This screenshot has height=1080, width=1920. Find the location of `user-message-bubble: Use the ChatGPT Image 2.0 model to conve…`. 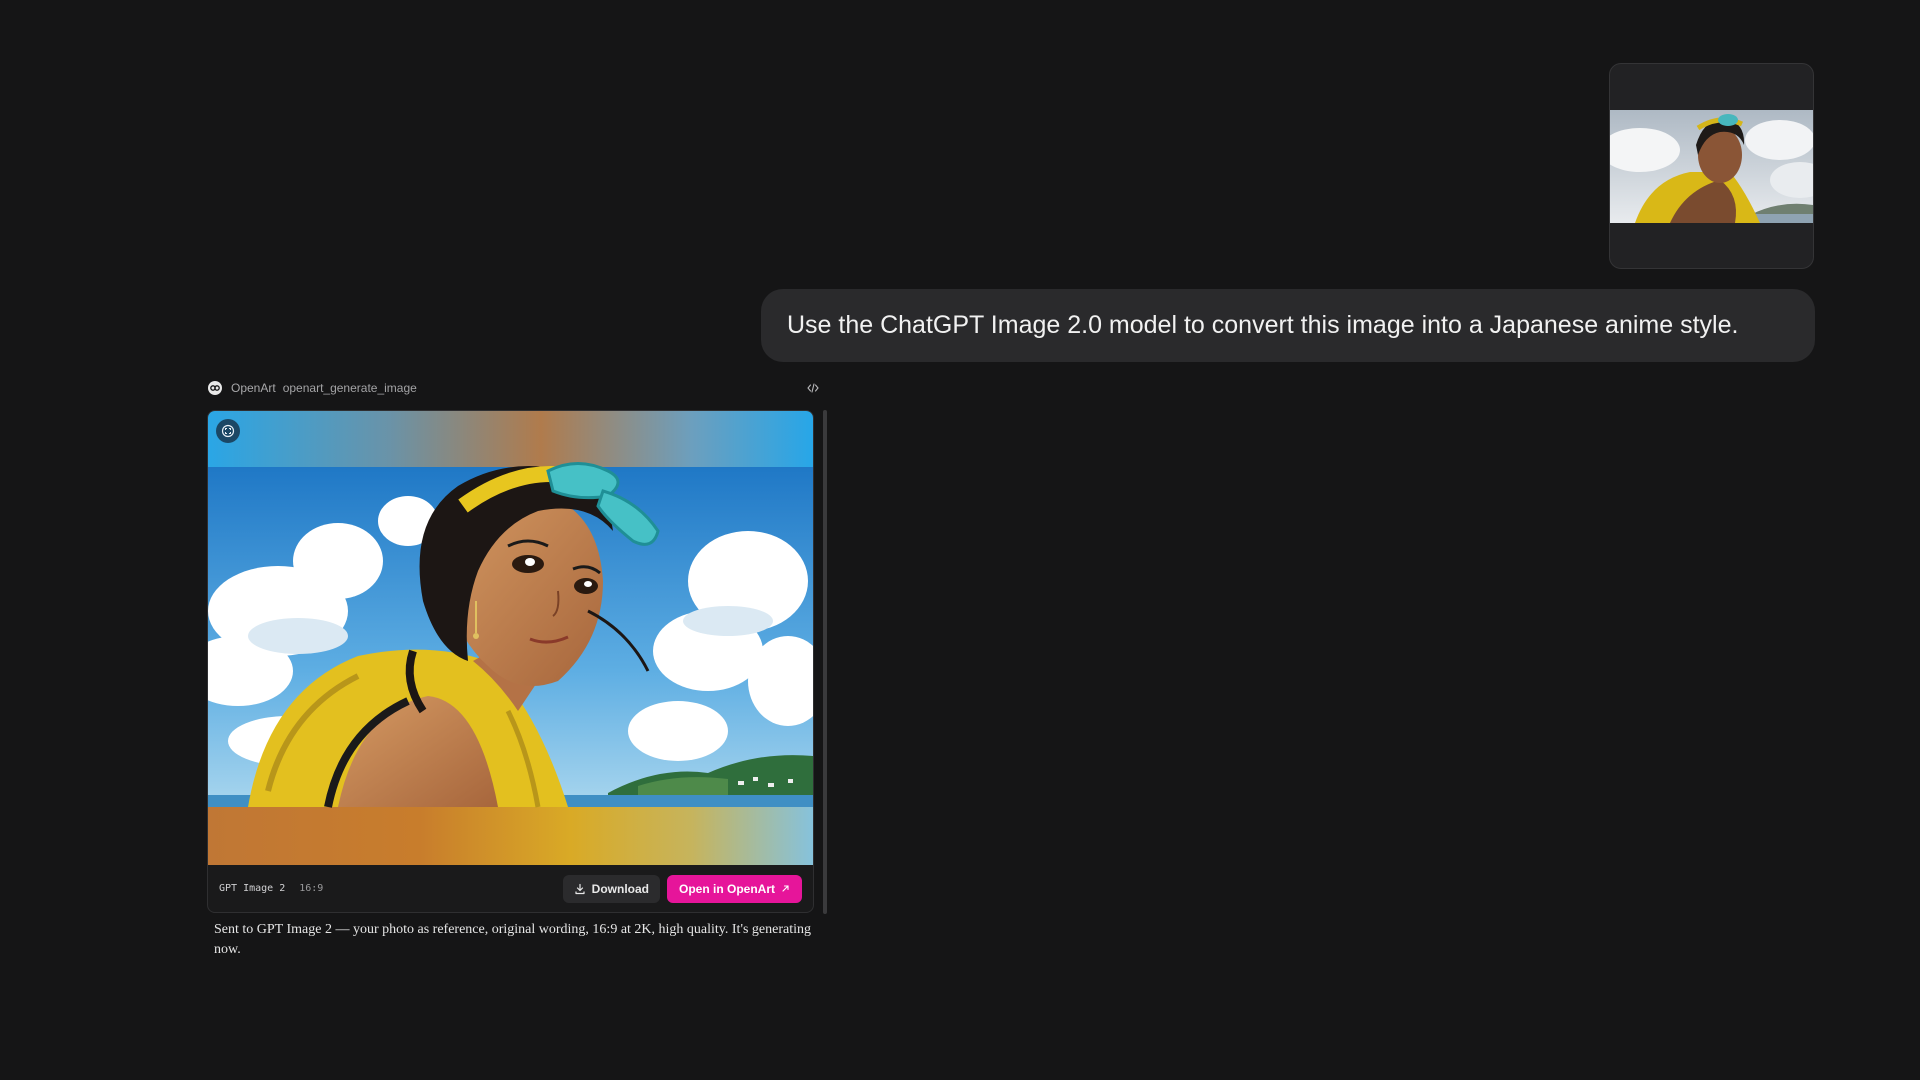

user-message-bubble: Use the ChatGPT Image 2.0 model to conve… is located at coordinates (1288, 325).